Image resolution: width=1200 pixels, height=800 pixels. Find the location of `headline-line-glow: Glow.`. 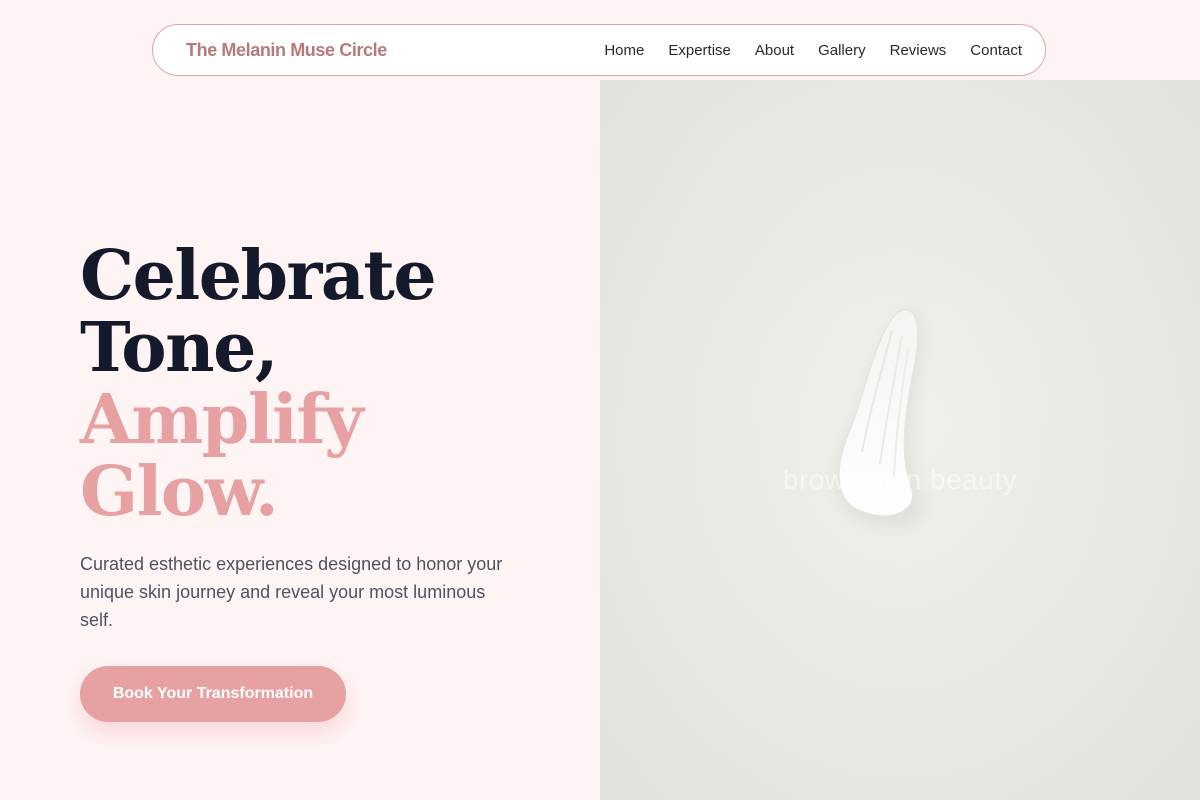

headline-line-glow: Glow. is located at coordinates (179, 492).